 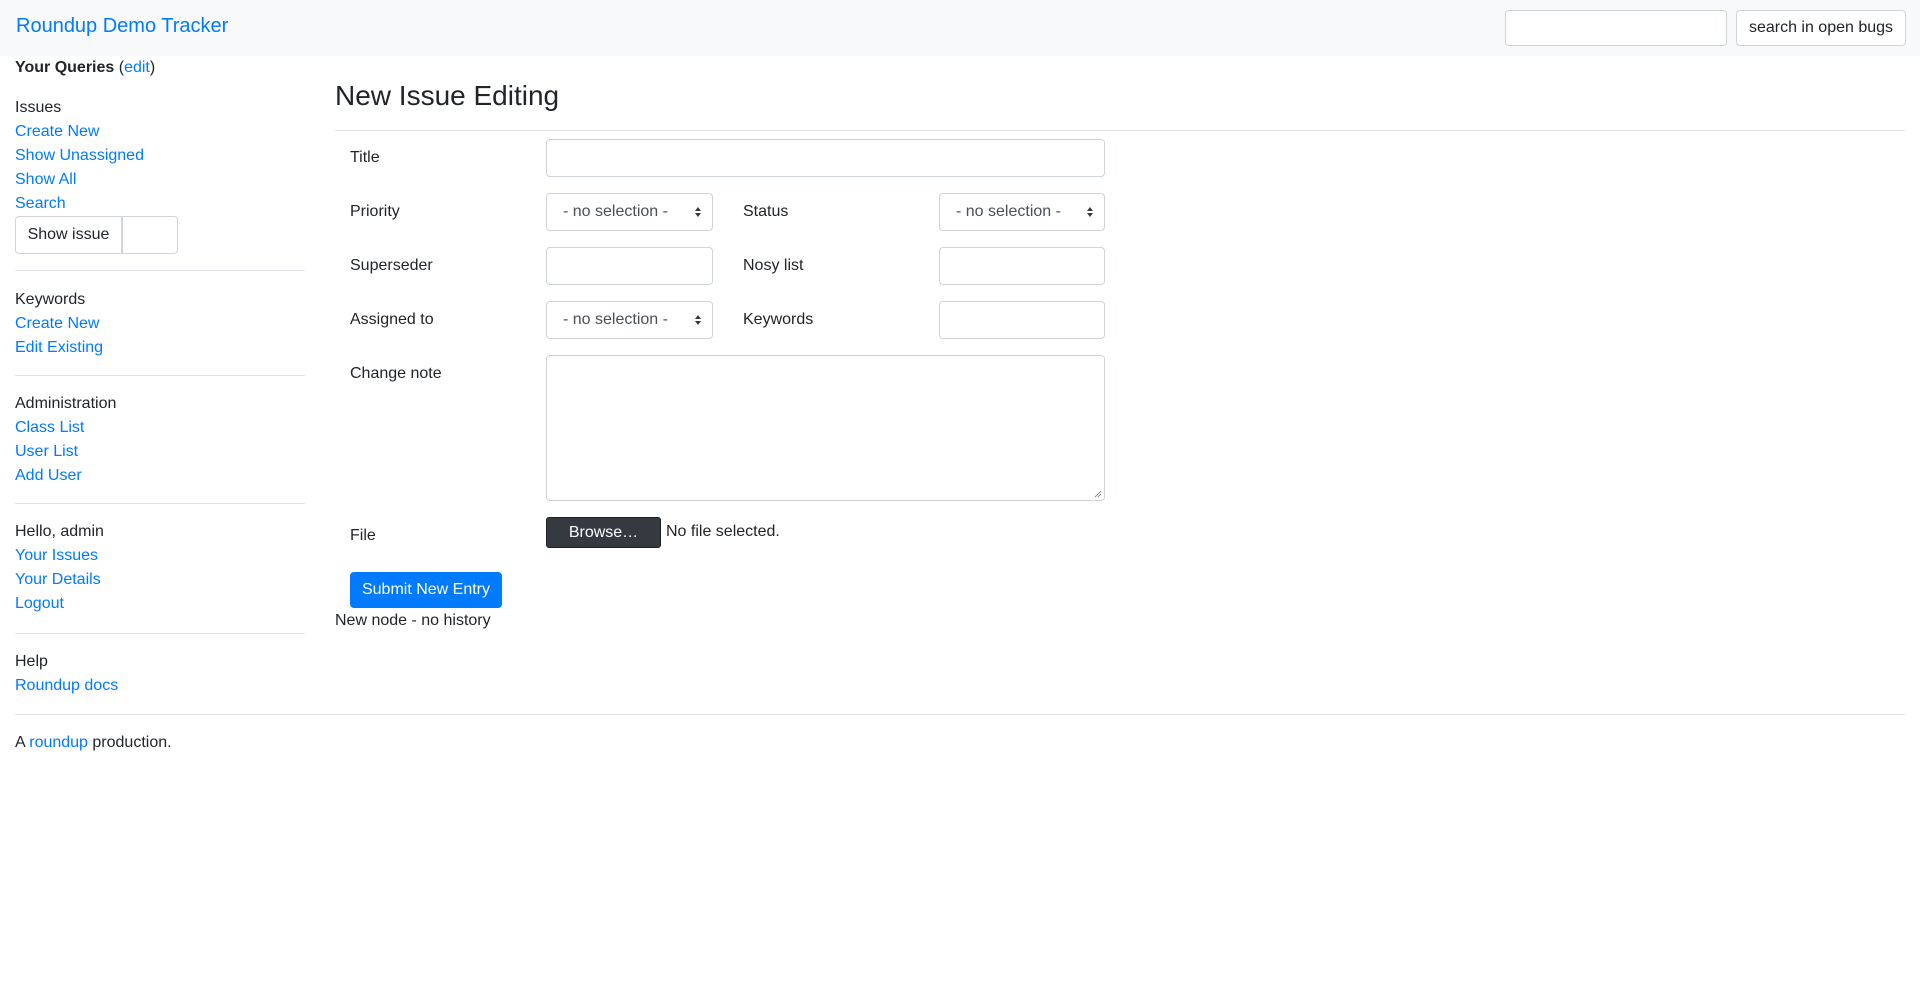 I want to click on assigned-to-select-value: - no selection -, so click(x=615, y=319).